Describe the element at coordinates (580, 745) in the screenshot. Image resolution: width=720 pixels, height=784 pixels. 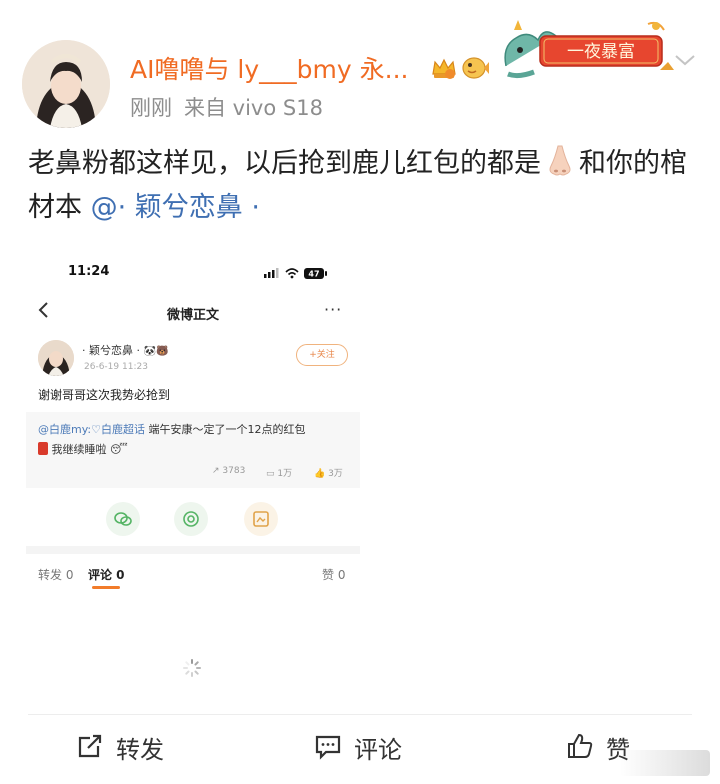
I see `thumbs-up-icon` at that location.